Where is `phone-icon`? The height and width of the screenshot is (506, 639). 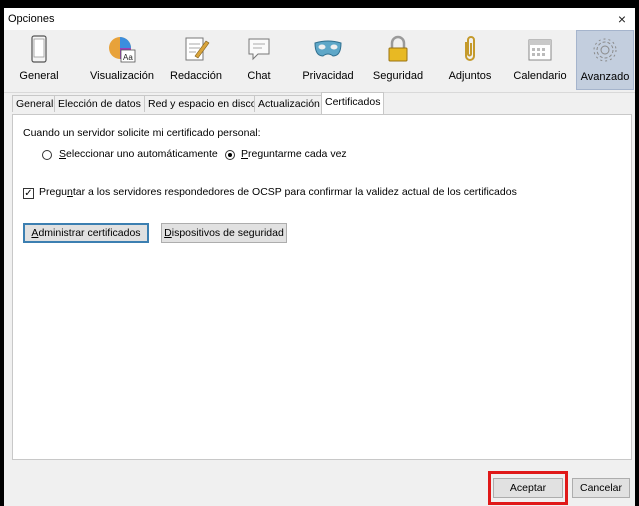
phone-icon is located at coordinates (39, 49).